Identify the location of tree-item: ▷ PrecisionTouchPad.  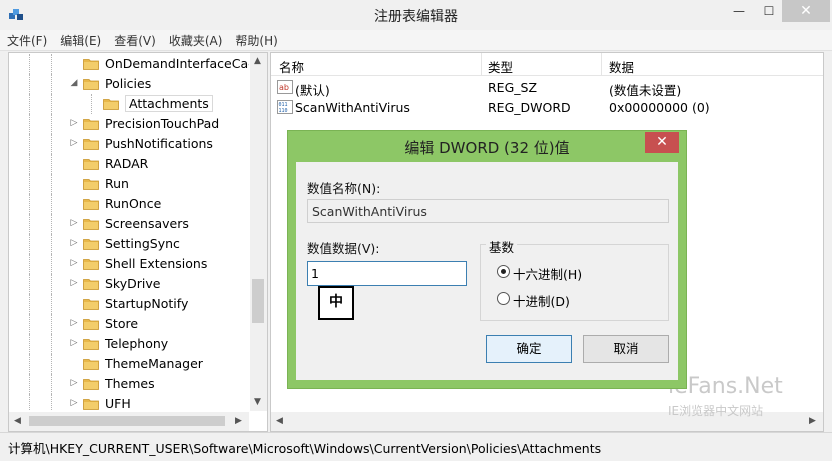
(129, 124).